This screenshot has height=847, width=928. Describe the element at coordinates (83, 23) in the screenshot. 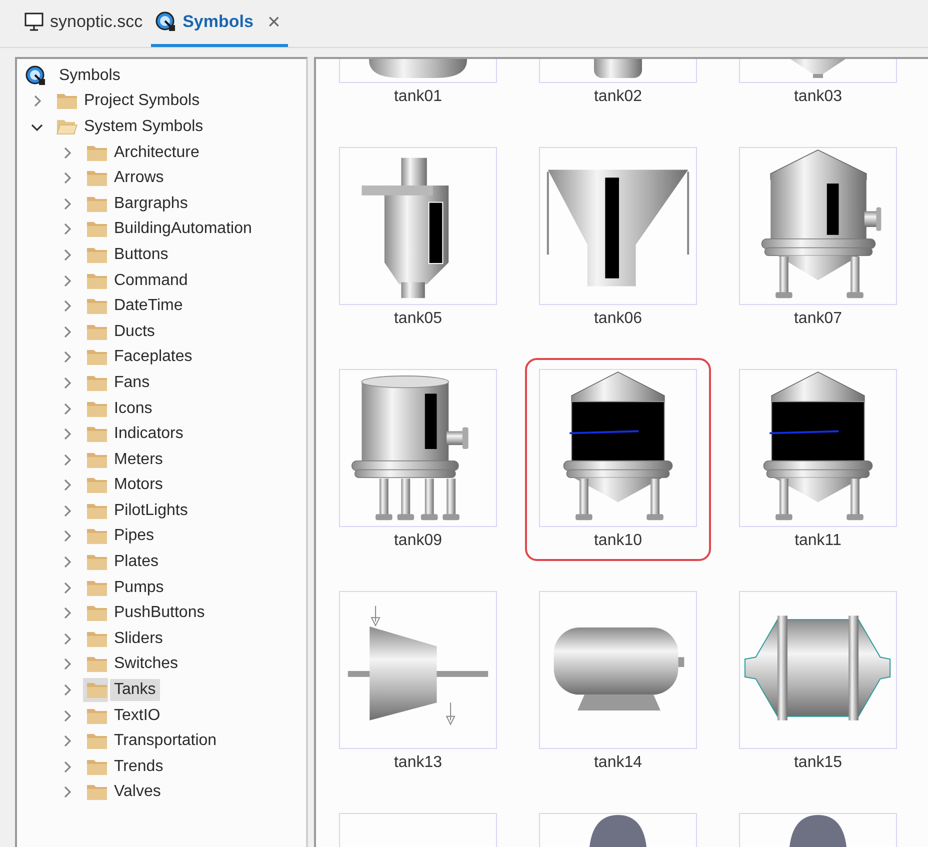

I see `tab: synoptic.scc` at that location.